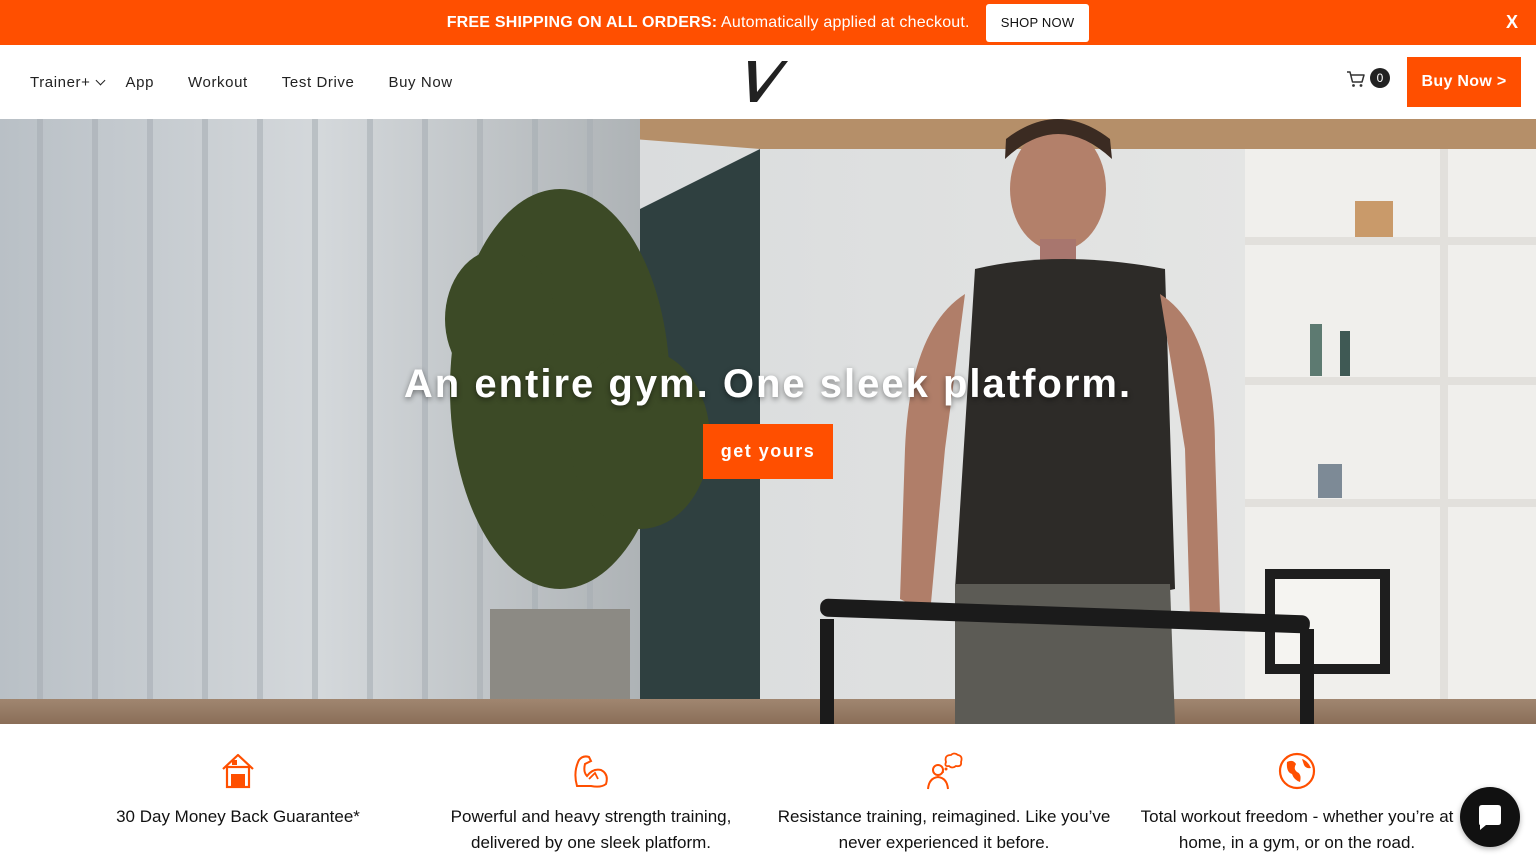  I want to click on announcement-bold: FREE SHIPPING ON ALL ORDERS:, so click(582, 22).